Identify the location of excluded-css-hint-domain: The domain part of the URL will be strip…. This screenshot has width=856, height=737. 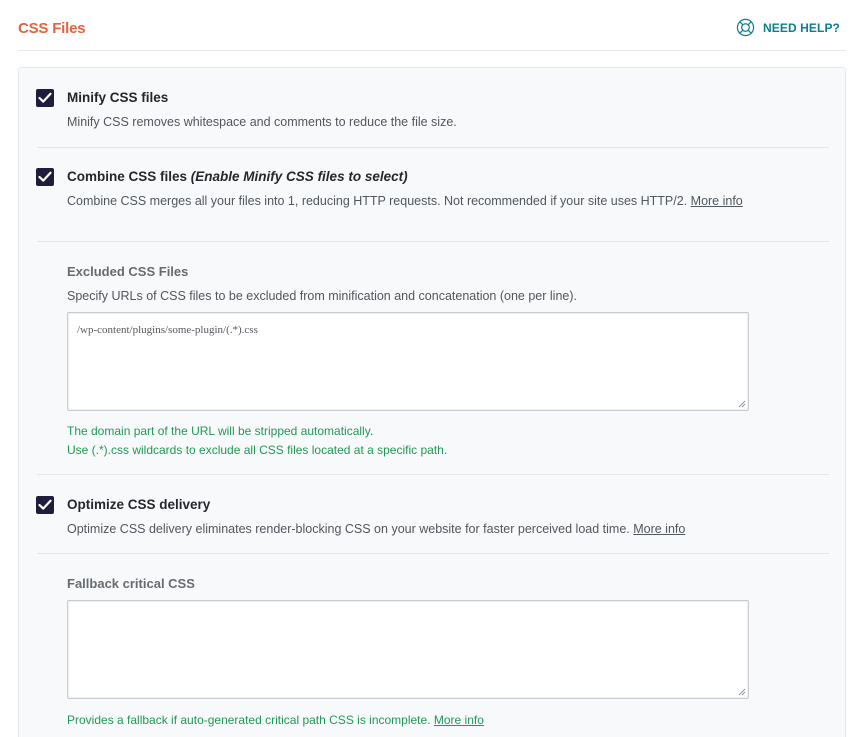
(220, 431).